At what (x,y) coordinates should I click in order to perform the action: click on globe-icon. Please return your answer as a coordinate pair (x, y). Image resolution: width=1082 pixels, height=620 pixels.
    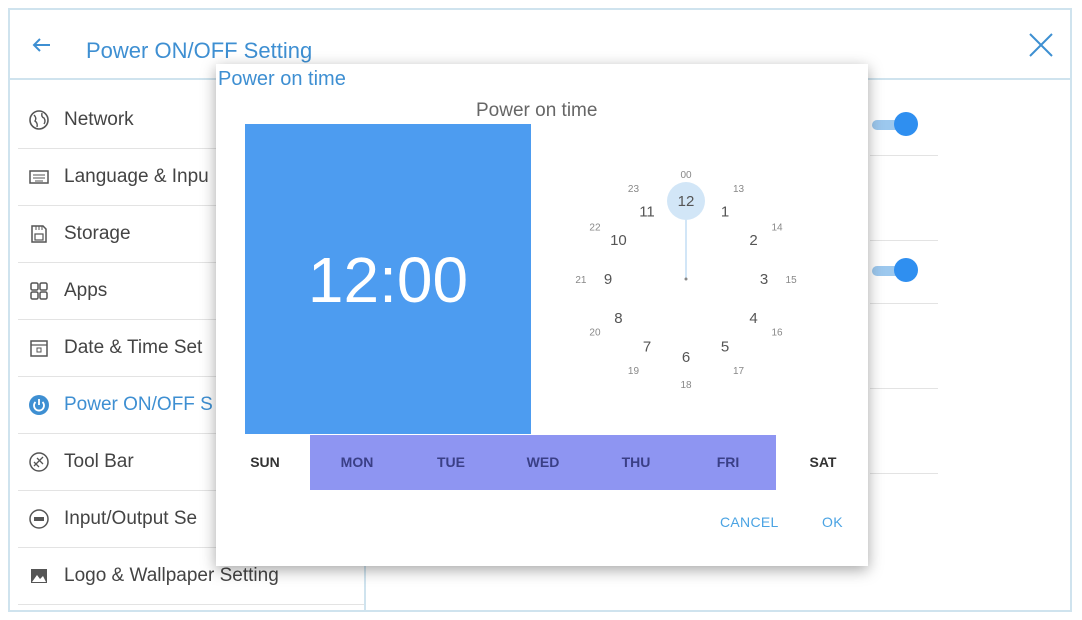
    Looking at the image, I should click on (39, 120).